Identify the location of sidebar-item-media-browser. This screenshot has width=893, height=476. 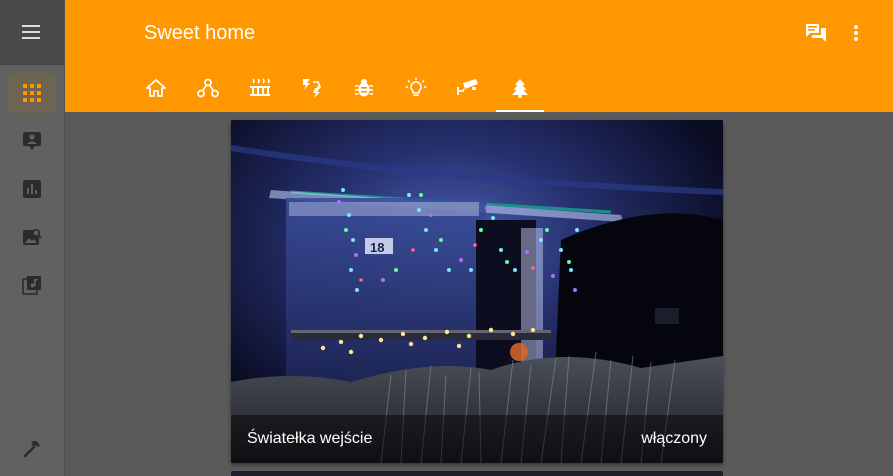
(32, 237).